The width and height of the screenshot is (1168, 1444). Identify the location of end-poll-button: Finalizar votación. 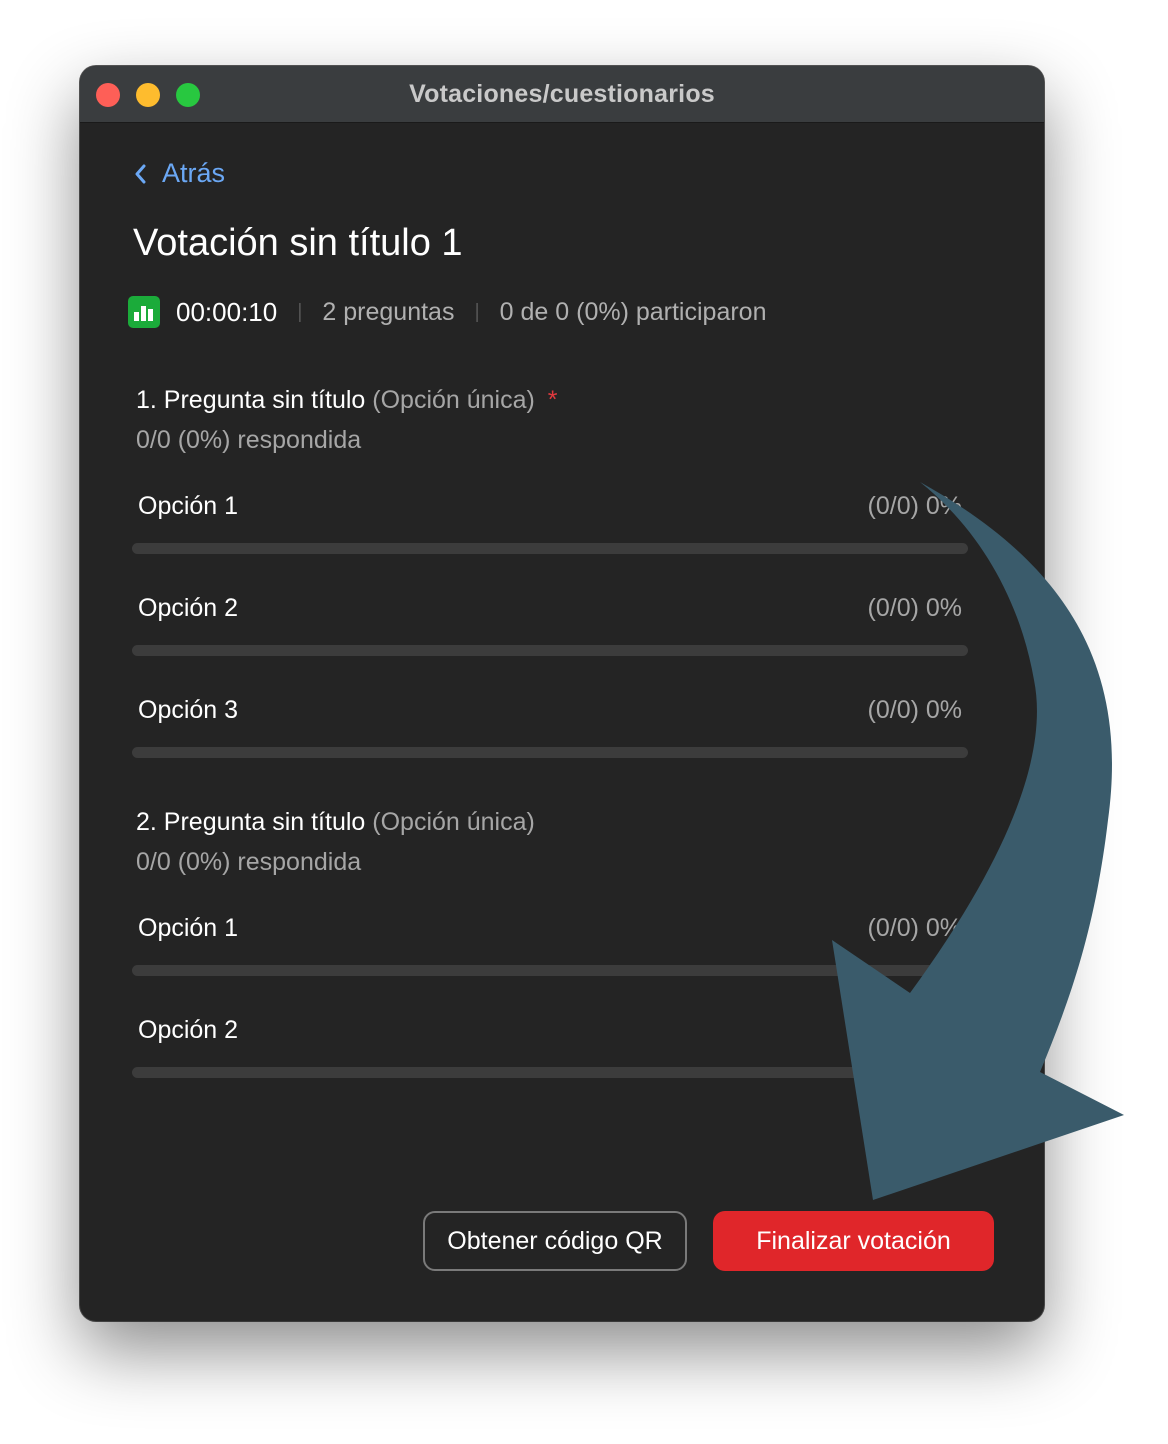
(853, 1241).